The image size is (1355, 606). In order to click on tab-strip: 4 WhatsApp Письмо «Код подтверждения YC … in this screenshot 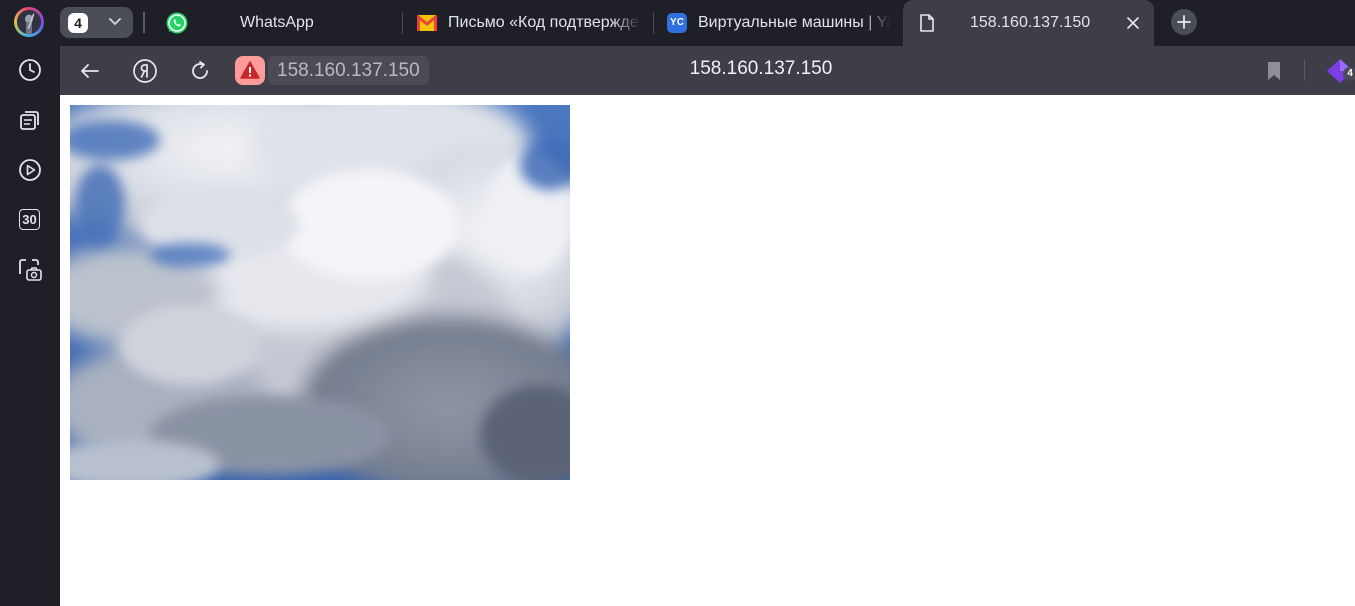, I will do `click(677, 23)`.